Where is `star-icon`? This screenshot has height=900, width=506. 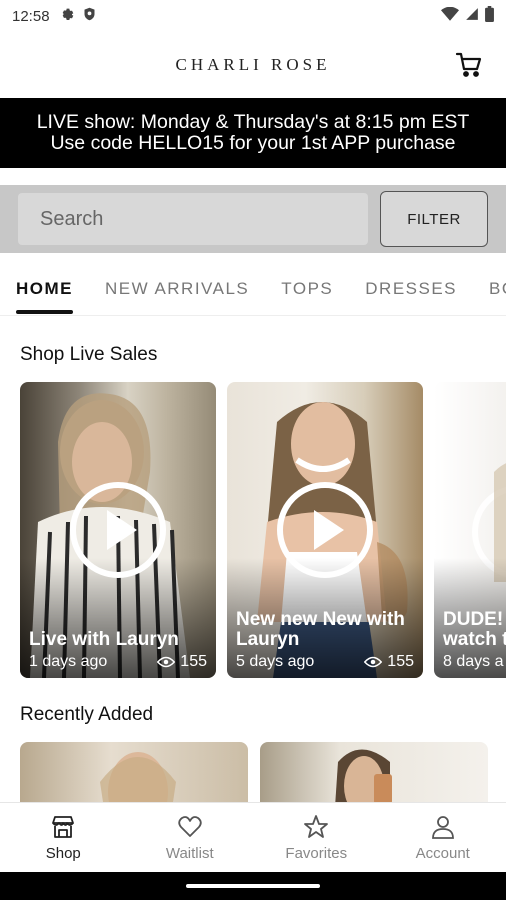 star-icon is located at coordinates (316, 826).